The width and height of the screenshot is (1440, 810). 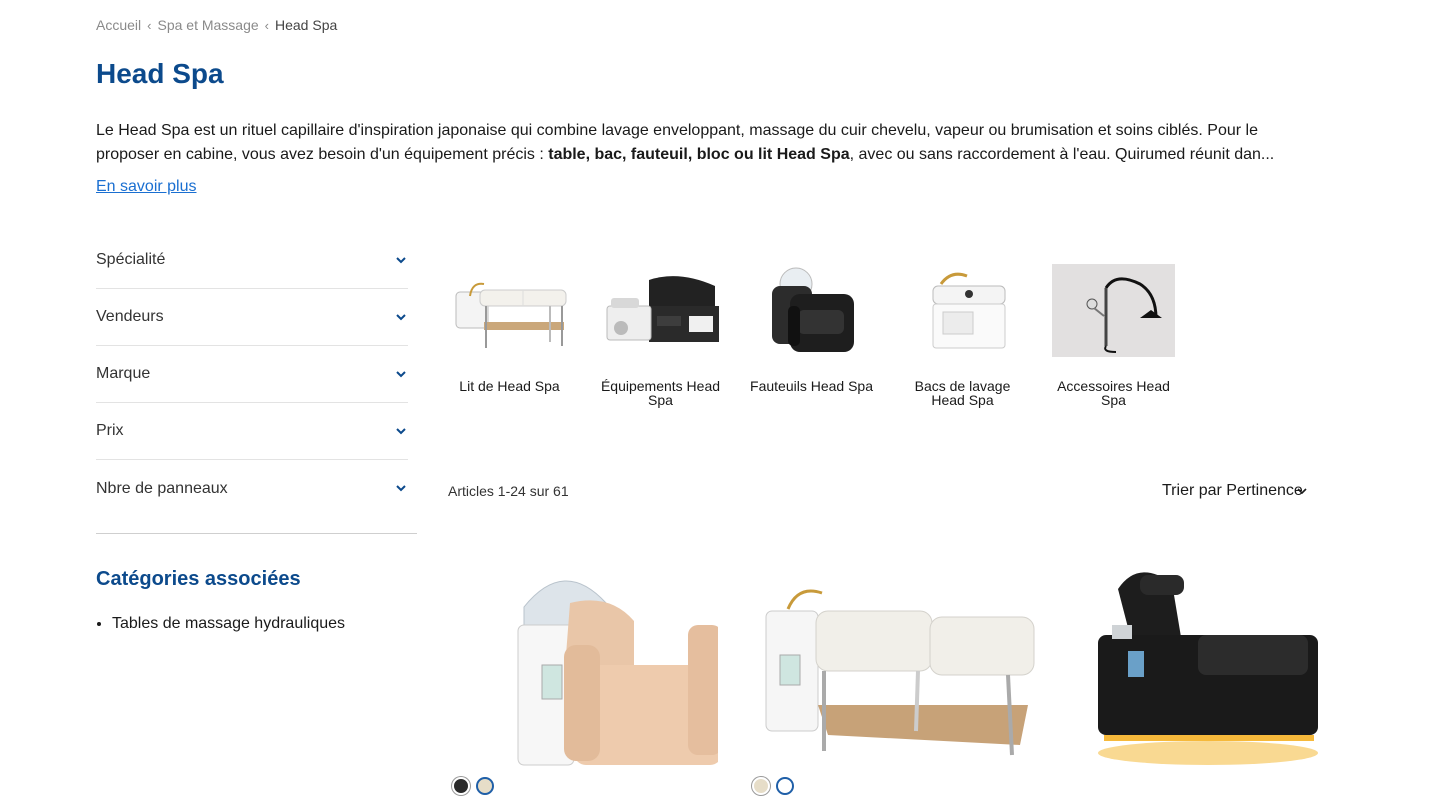 I want to click on filter-label: Vendeurs, so click(x=130, y=316).